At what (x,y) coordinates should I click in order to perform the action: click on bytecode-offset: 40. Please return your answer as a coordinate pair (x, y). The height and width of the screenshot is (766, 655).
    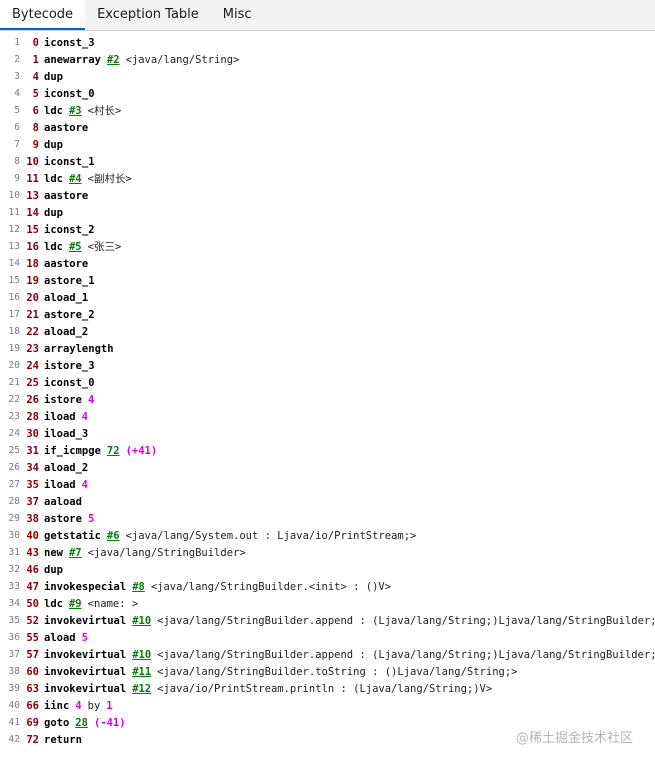
    Looking at the image, I should click on (32, 535).